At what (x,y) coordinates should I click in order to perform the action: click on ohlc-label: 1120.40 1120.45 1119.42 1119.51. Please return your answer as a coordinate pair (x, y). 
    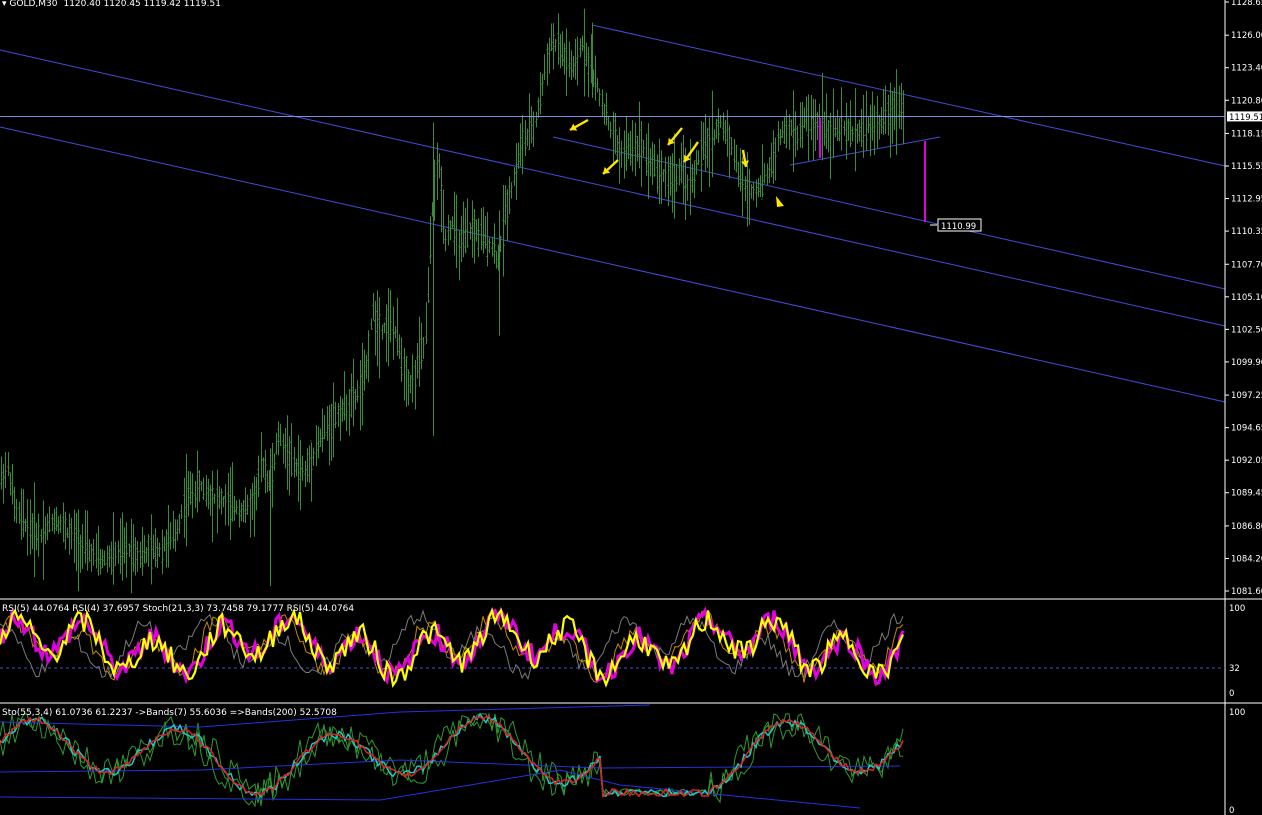
    Looking at the image, I should click on (141, 4).